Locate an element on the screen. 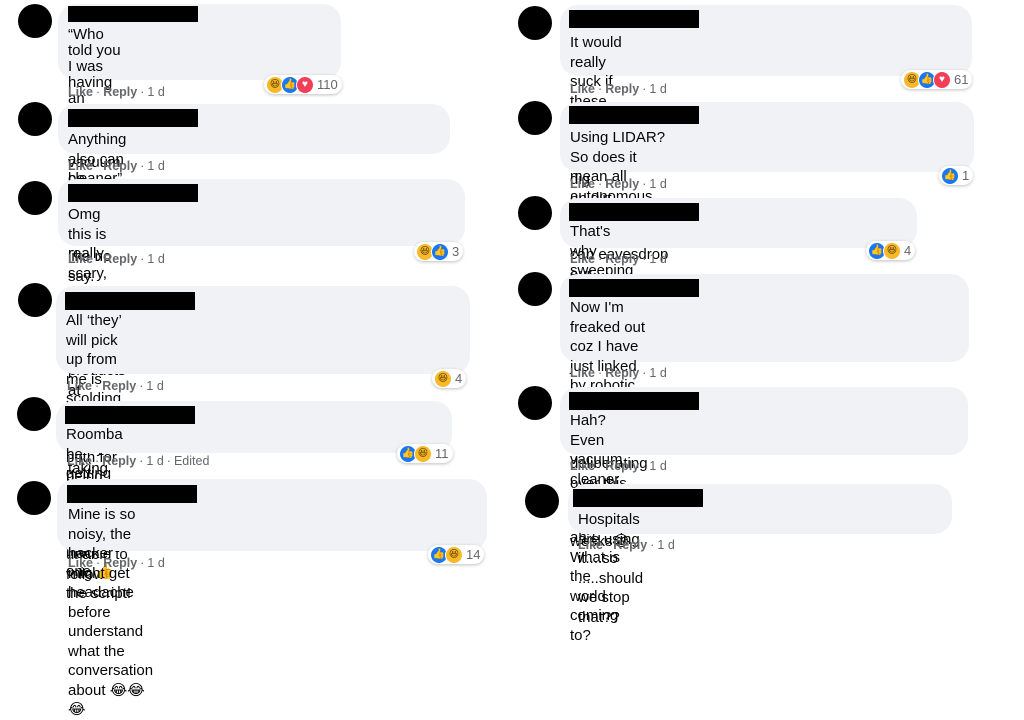  comment-actions: Like · Reply · 1 d · Edited is located at coordinates (138, 461).